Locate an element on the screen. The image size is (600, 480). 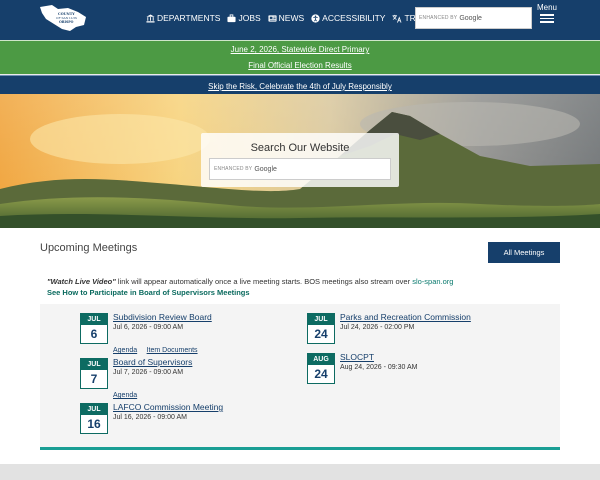
meeting-links: Agenda is located at coordinates (127, 393).